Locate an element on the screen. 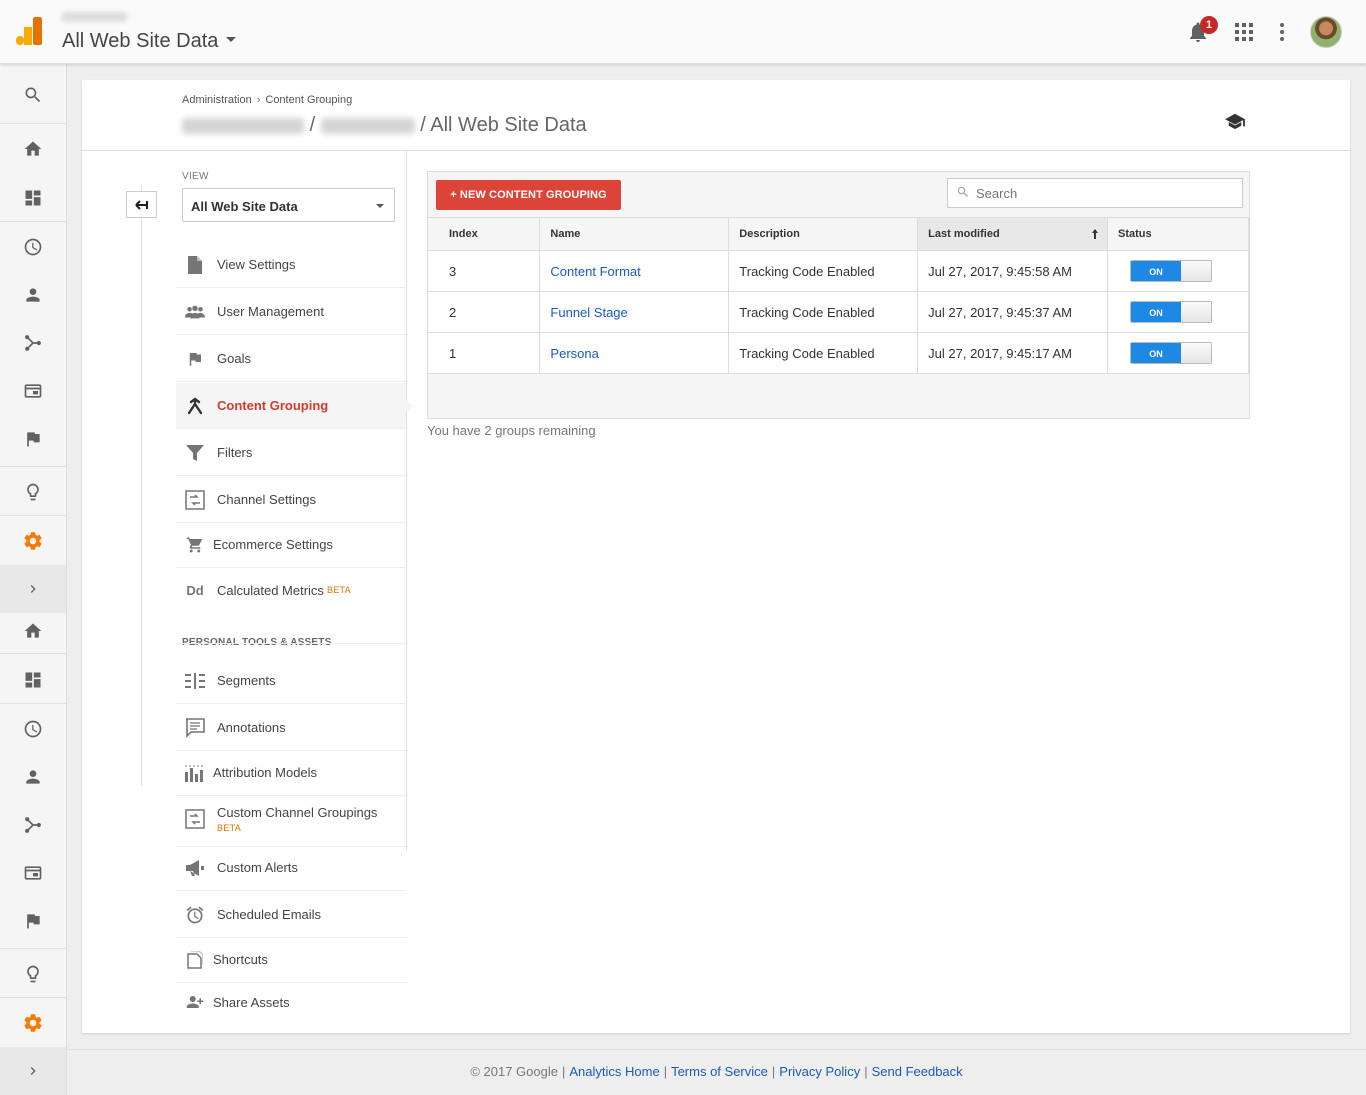 The image size is (1366, 1095). new-content-grouping-button: + NEW CONTENT GROUPING is located at coordinates (528, 195).